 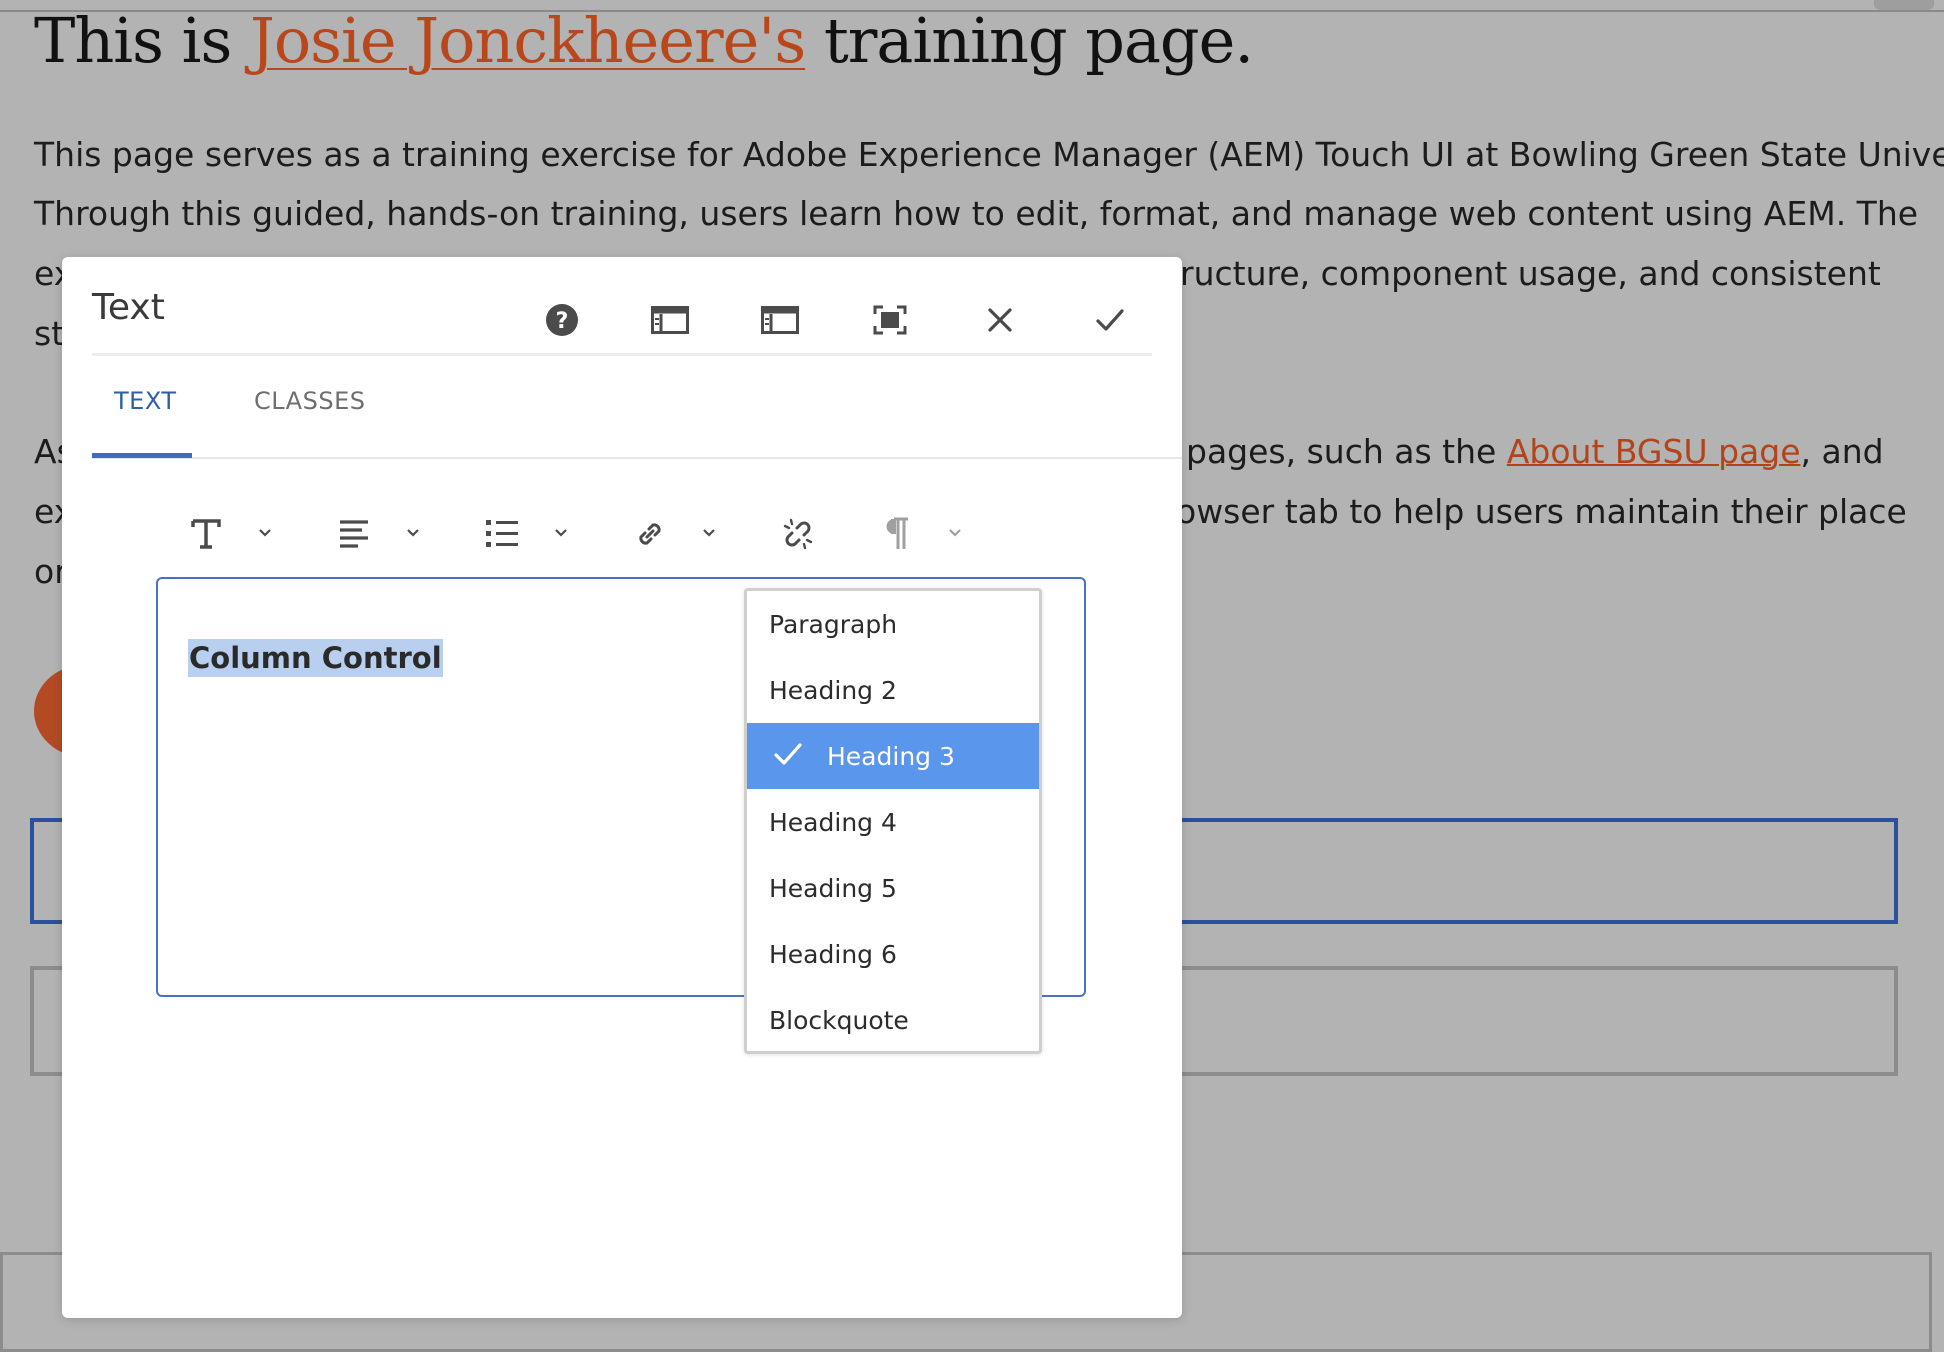 What do you see at coordinates (833, 624) in the screenshot?
I see `format-option-label: Paragraph` at bounding box center [833, 624].